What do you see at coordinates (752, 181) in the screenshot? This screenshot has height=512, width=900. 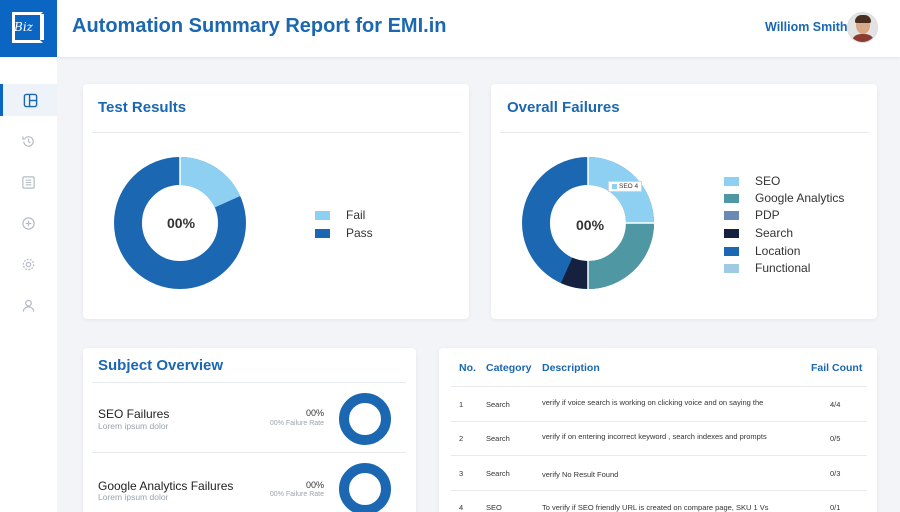 I see `legend-item-seo: SEO` at bounding box center [752, 181].